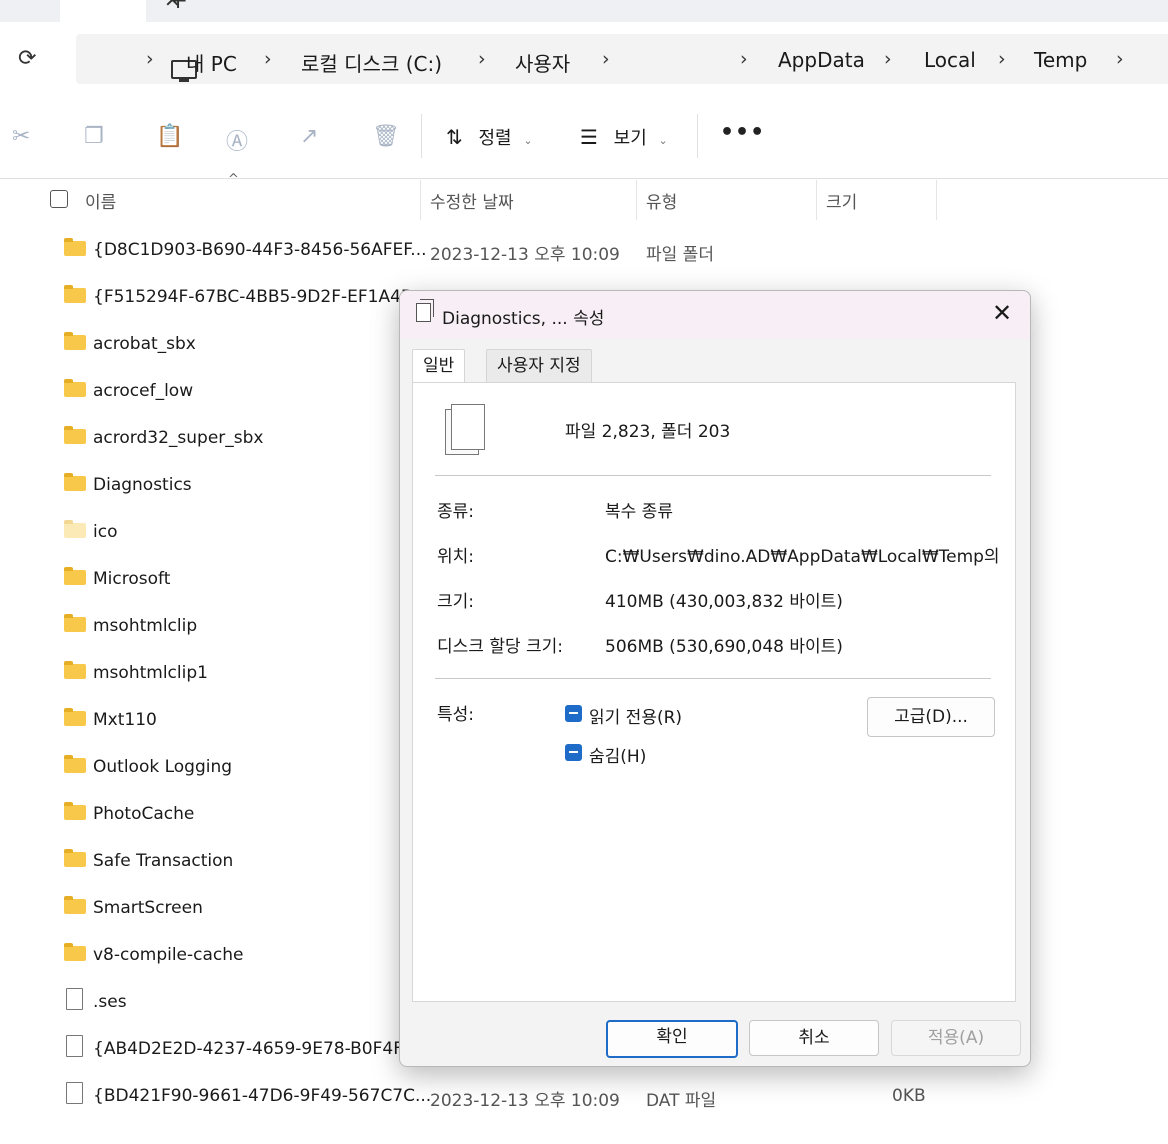 This screenshot has width=1168, height=1144. What do you see at coordinates (27, 58) in the screenshot?
I see `refresh-icon: ⟳` at bounding box center [27, 58].